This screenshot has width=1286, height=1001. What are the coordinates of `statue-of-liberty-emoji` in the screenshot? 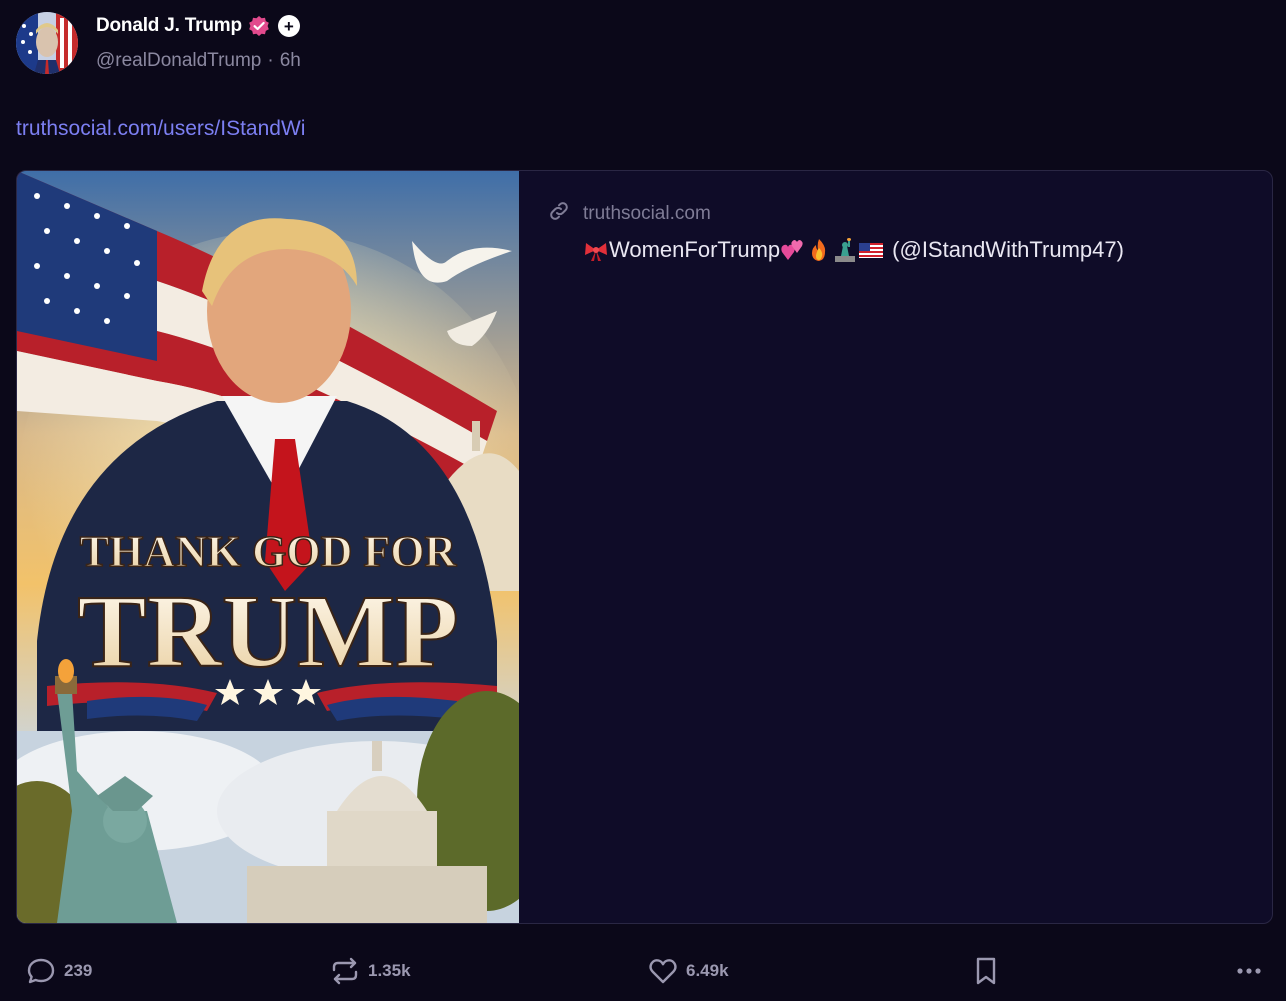 It's located at (845, 250).